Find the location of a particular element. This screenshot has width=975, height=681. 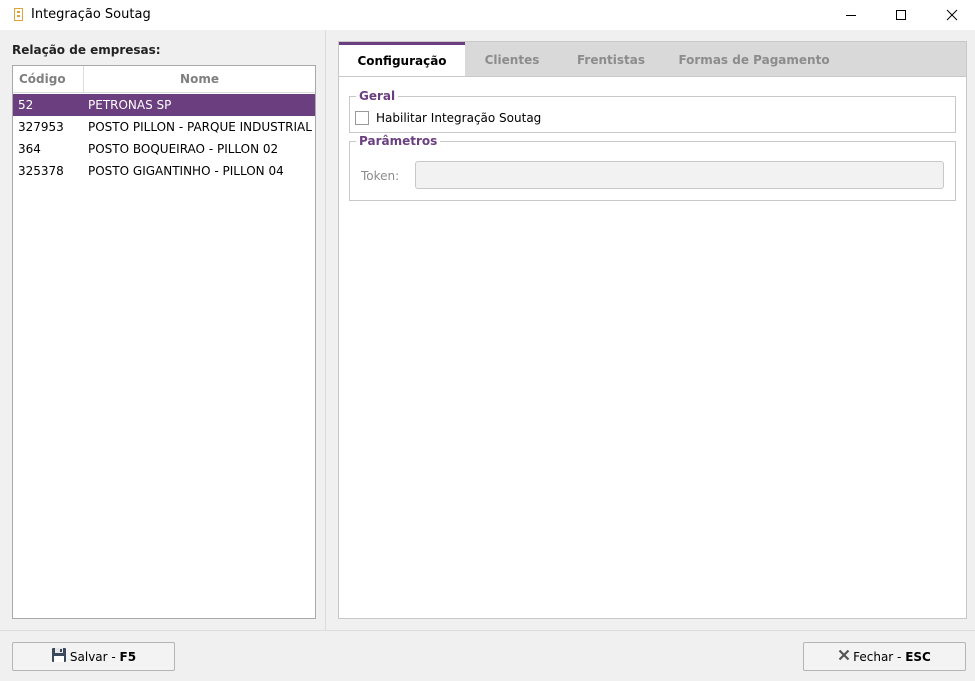

cell-nome: POSTO GIGANTINHO - PILLON 04 is located at coordinates (186, 171).